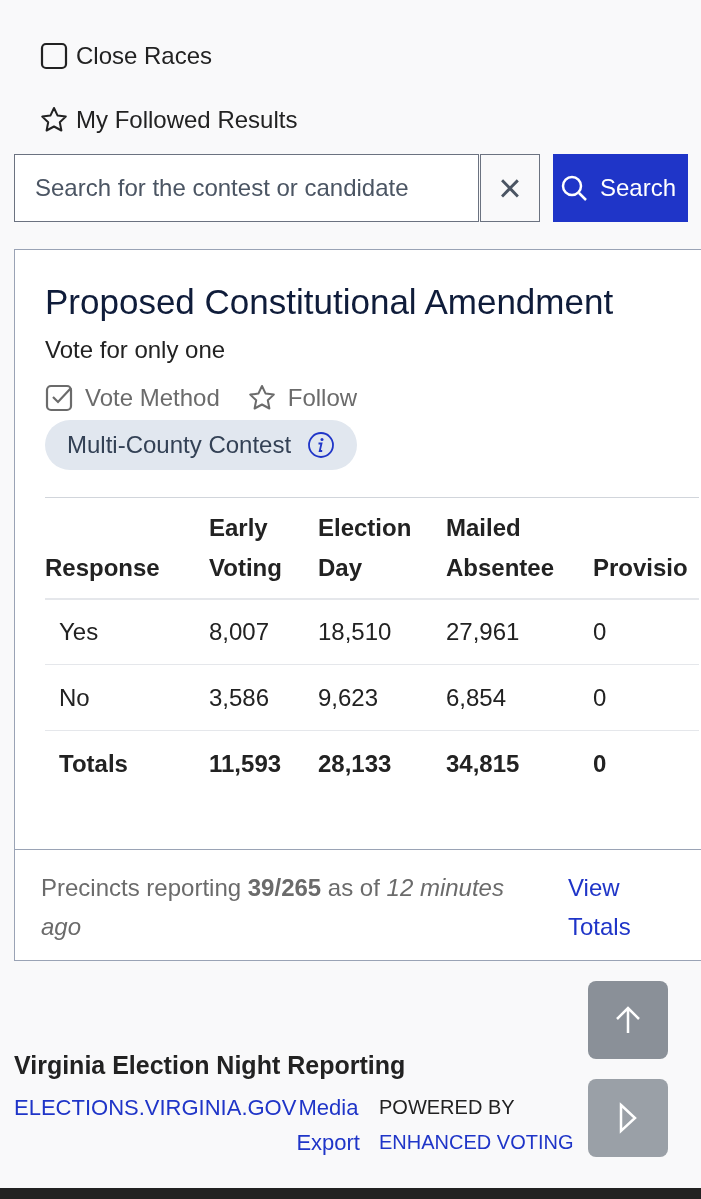 The width and height of the screenshot is (701, 1199). I want to click on table-cell: 8,007, so click(249, 631).